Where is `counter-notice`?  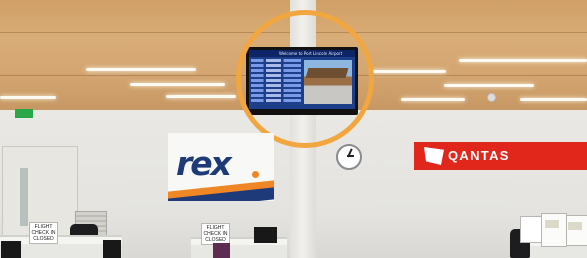
counter-notice is located at coordinates (531, 229).